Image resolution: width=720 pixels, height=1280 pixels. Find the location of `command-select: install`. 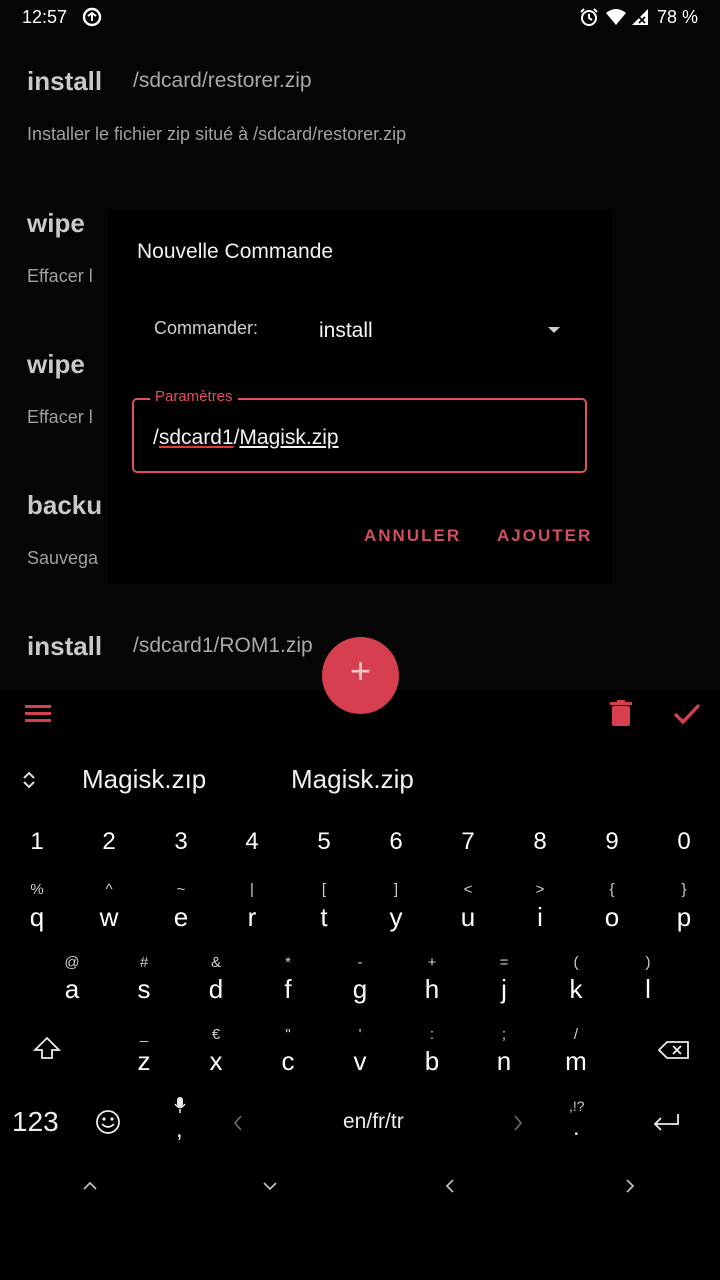

command-select: install is located at coordinates (444, 330).